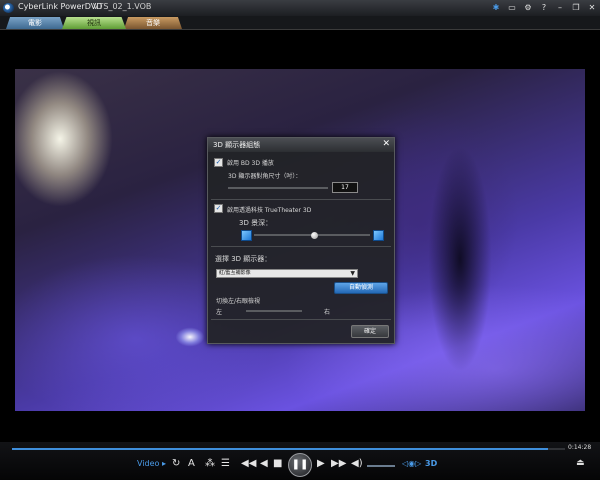 This screenshot has height=480, width=600. Describe the element at coordinates (210, 464) in the screenshot. I see `subtitle-icon: ⁂` at that location.